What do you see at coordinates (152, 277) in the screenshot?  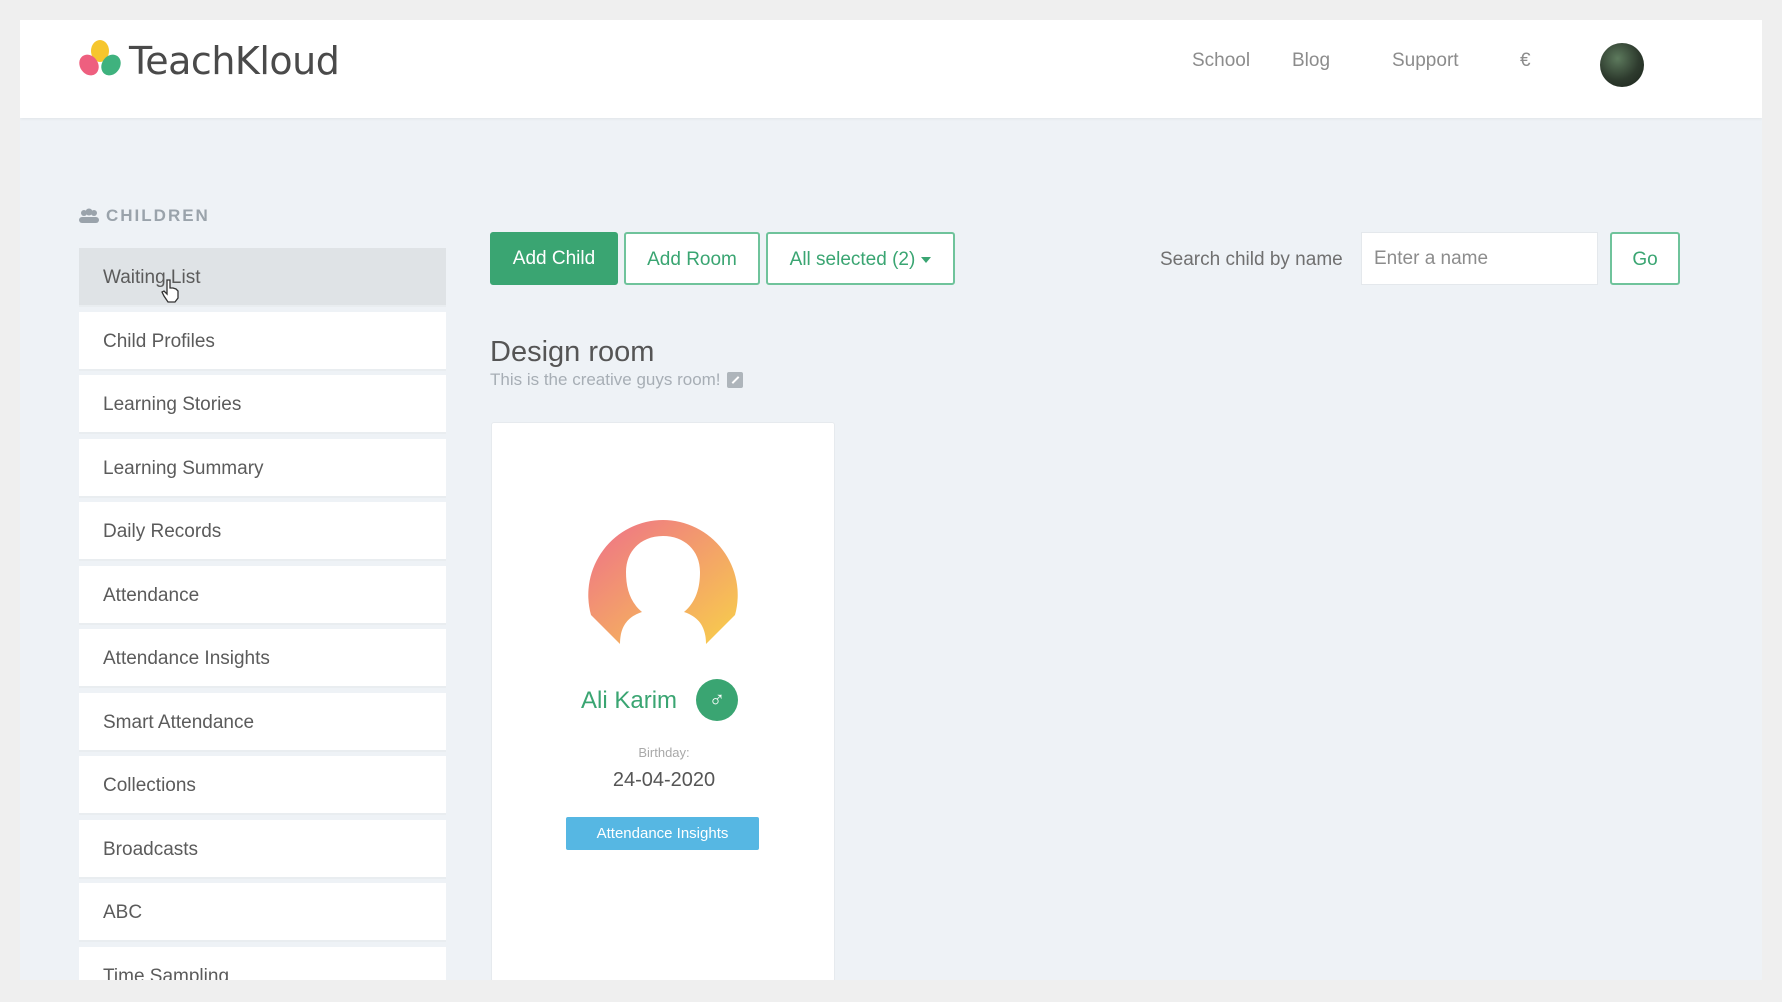 I see `sidebar-item-label: Waiting List` at bounding box center [152, 277].